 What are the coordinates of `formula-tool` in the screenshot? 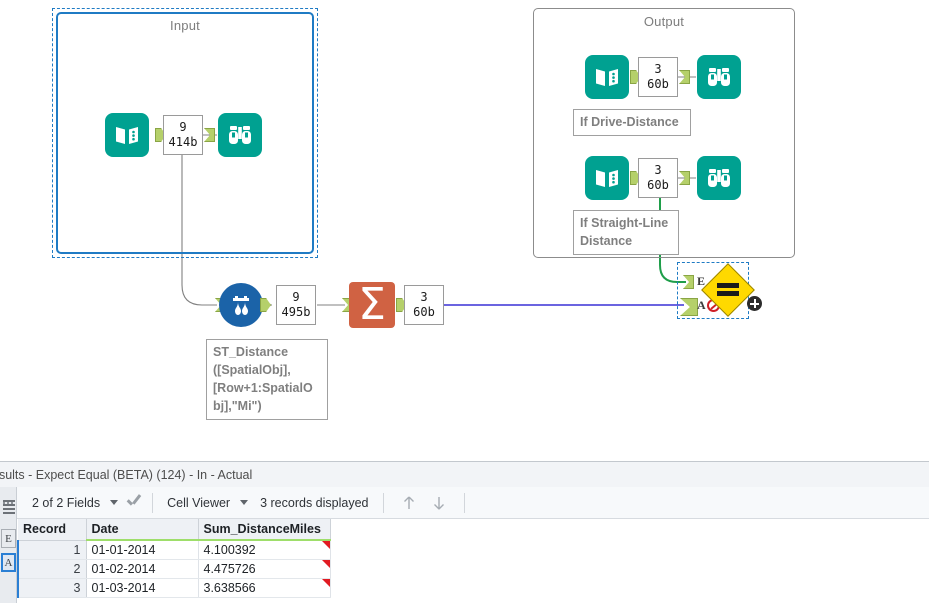 It's located at (241, 305).